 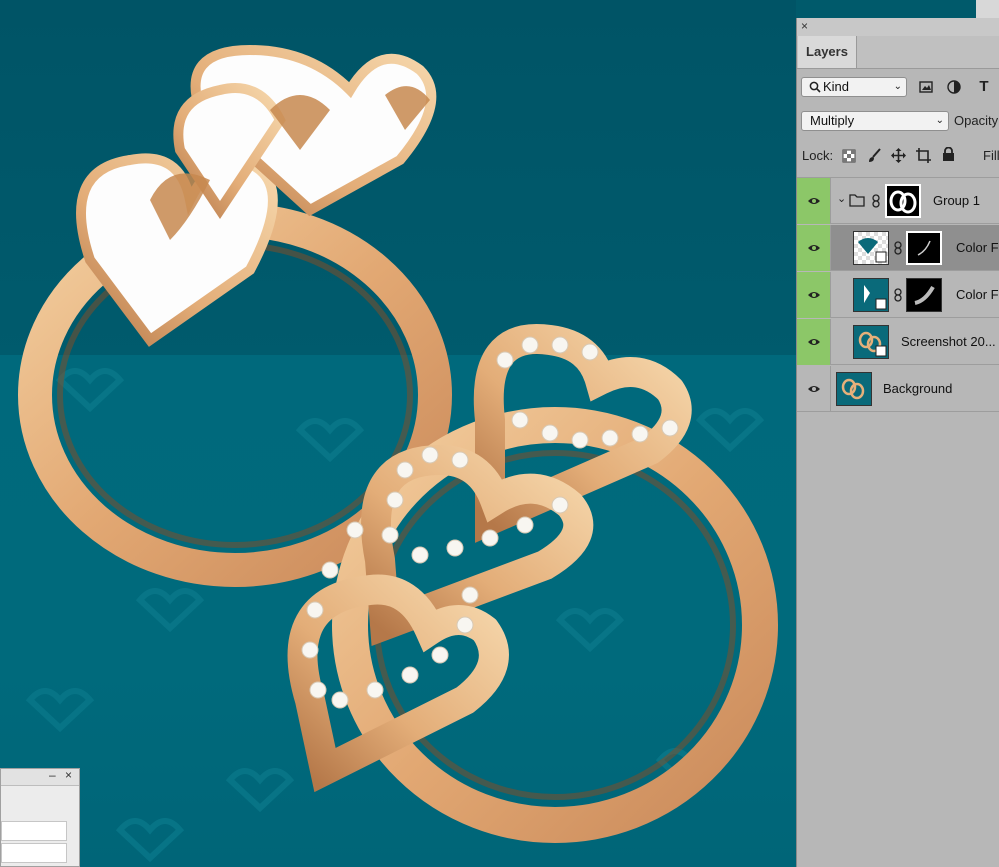 What do you see at coordinates (854, 389) in the screenshot?
I see `background-thumbnail` at bounding box center [854, 389].